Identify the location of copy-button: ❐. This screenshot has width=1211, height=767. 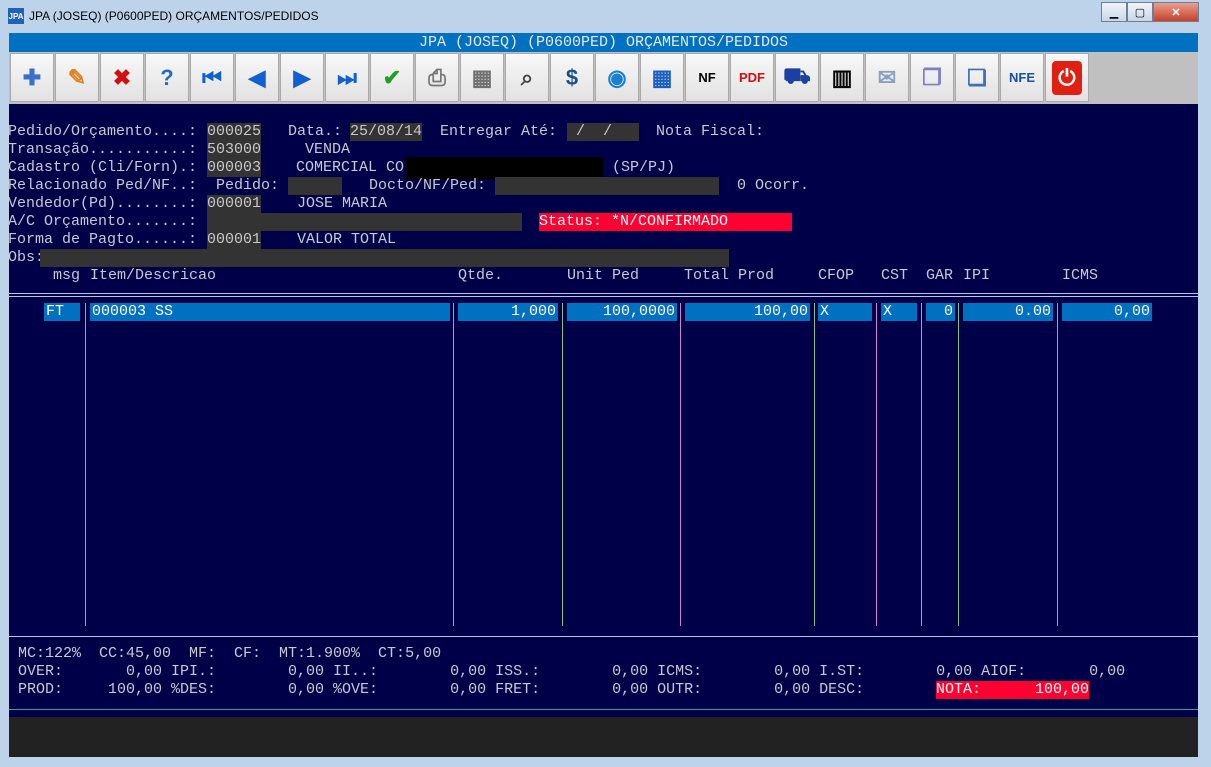
(932, 77).